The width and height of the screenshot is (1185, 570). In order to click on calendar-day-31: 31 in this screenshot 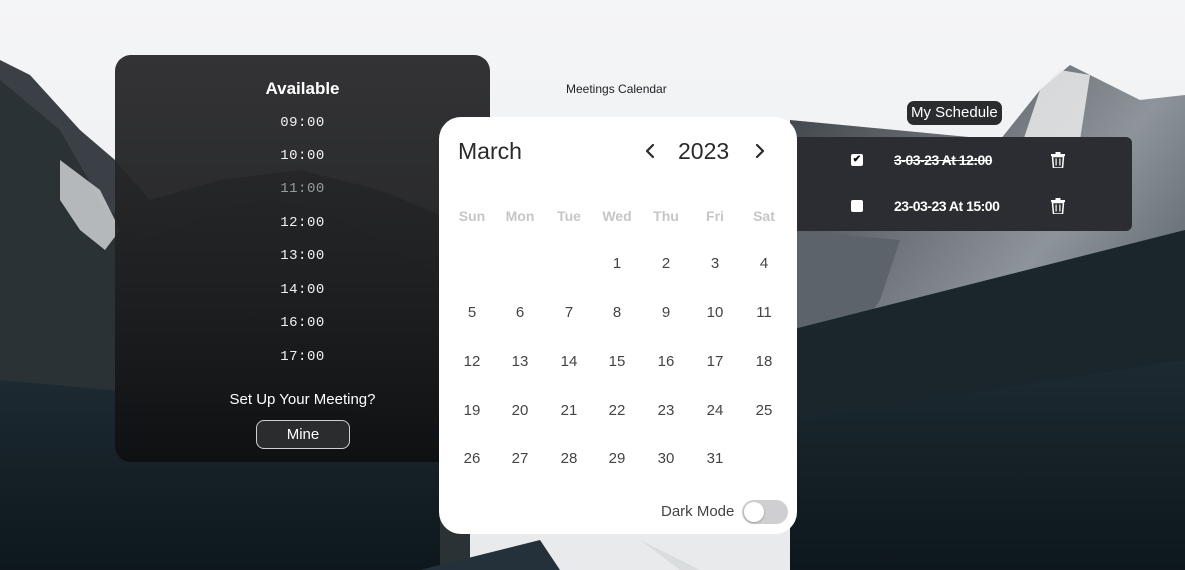, I will do `click(715, 458)`.